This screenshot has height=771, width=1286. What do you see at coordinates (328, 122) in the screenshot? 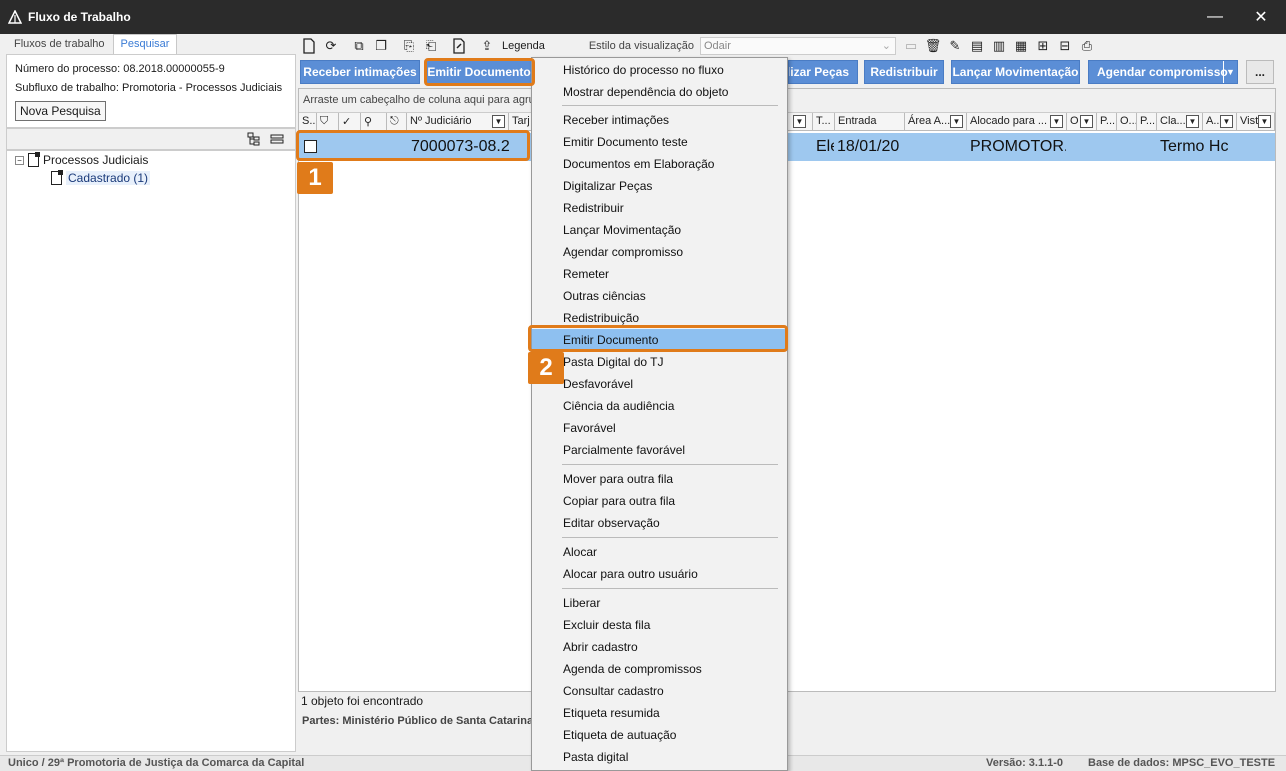
I see `column-header-bookmark: ⛉` at bounding box center [328, 122].